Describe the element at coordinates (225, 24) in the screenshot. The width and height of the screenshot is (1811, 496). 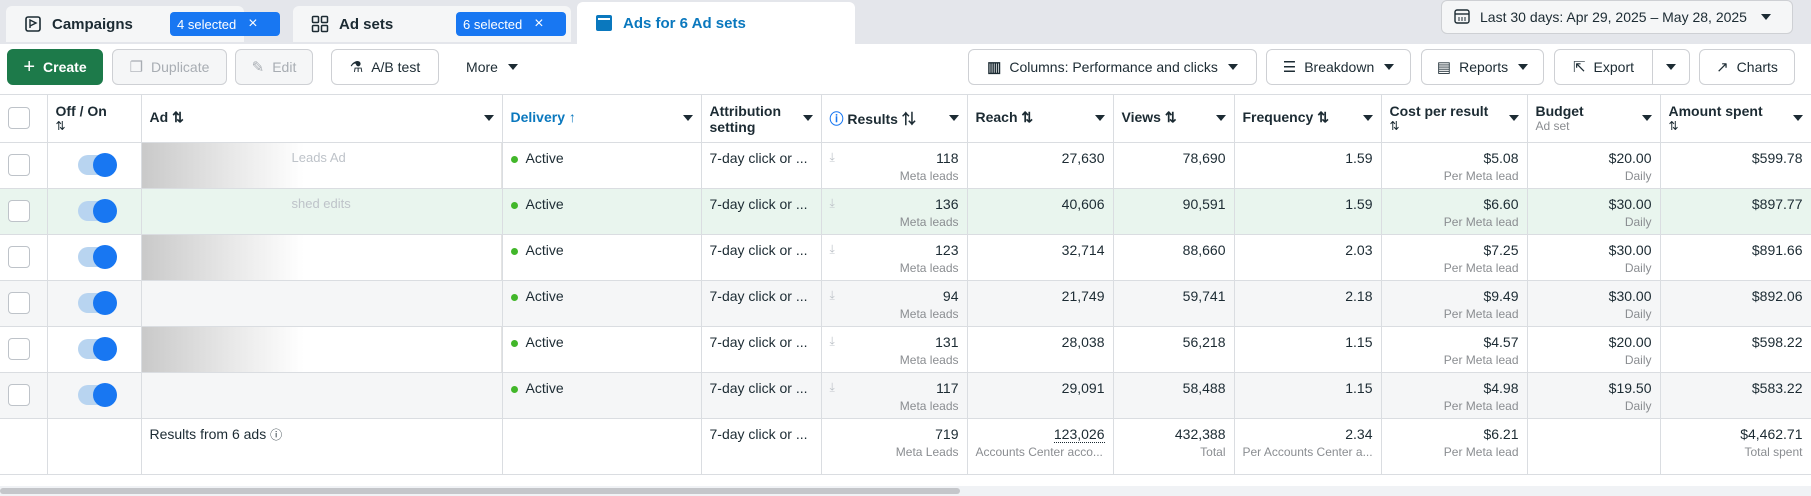
I see `campaigns-selected-badge: 4 selected ×` at that location.